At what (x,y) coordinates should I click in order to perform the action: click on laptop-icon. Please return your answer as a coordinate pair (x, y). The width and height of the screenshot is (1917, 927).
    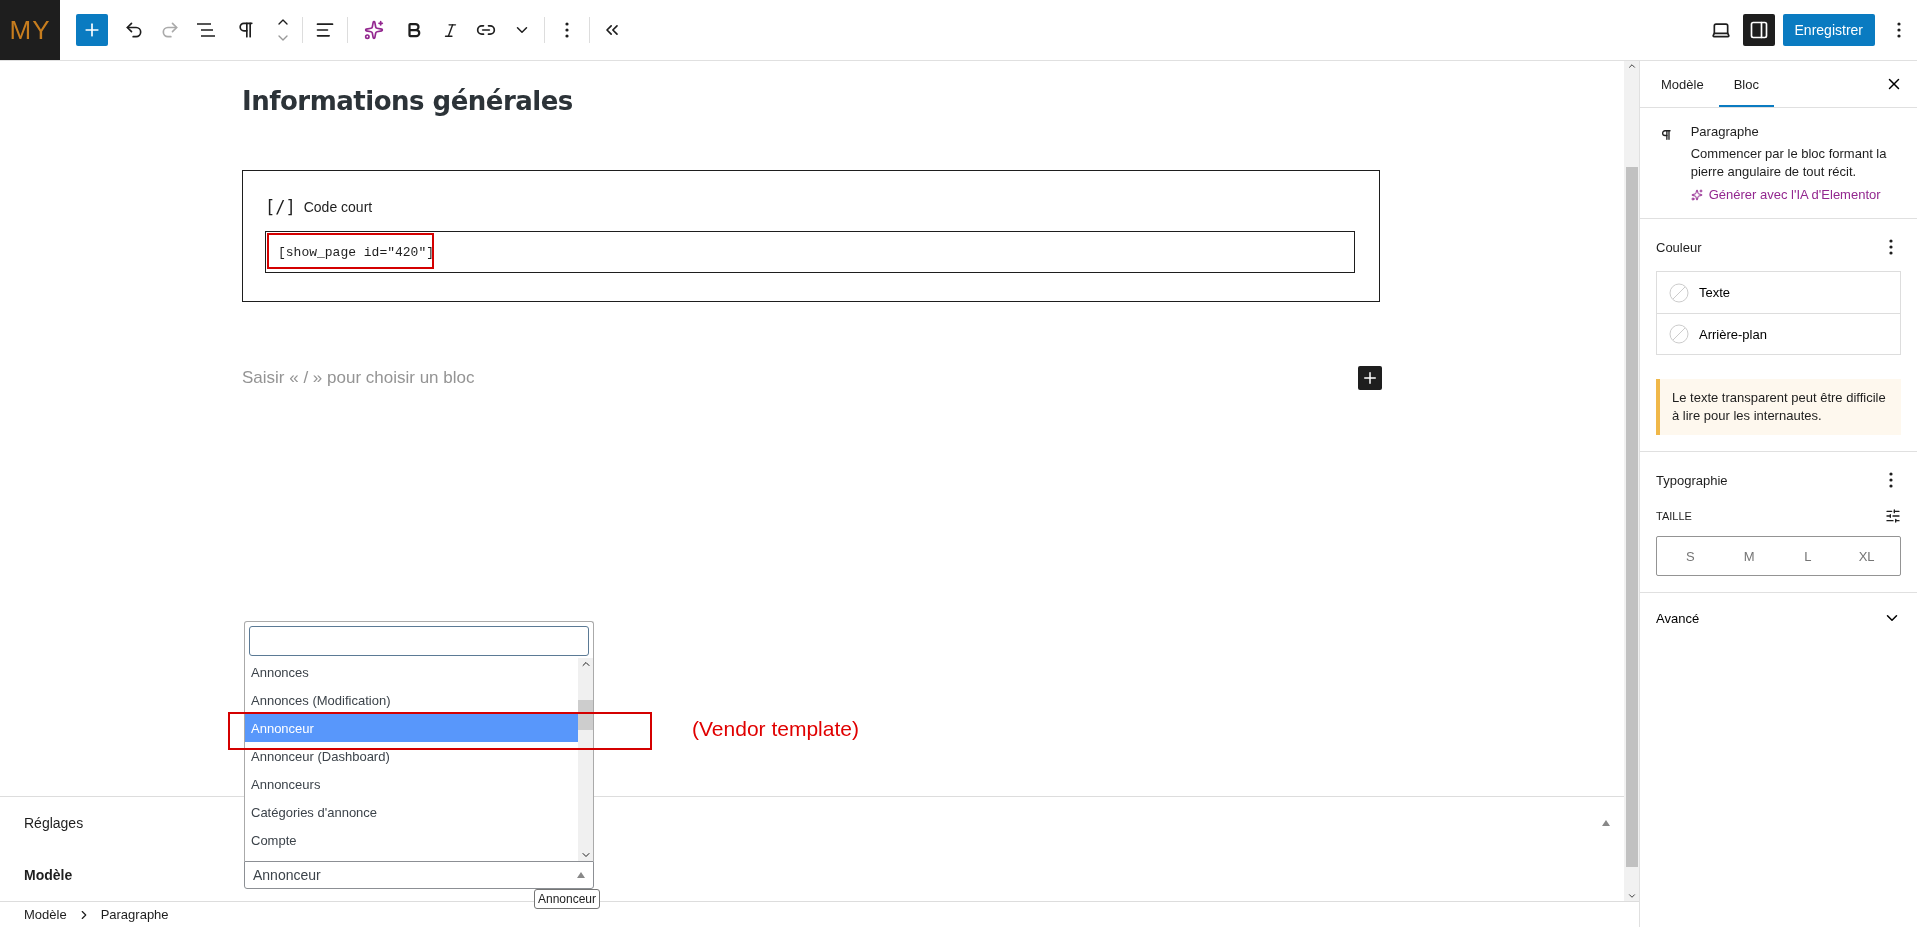
    Looking at the image, I should click on (1720, 30).